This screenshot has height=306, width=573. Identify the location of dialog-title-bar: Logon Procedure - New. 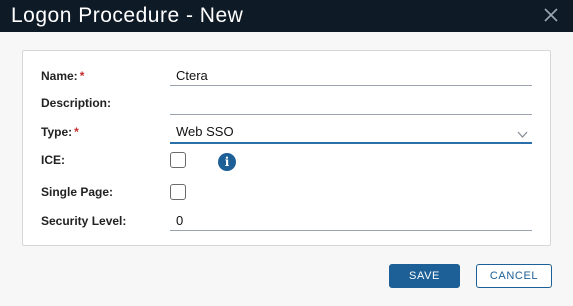
(286, 16).